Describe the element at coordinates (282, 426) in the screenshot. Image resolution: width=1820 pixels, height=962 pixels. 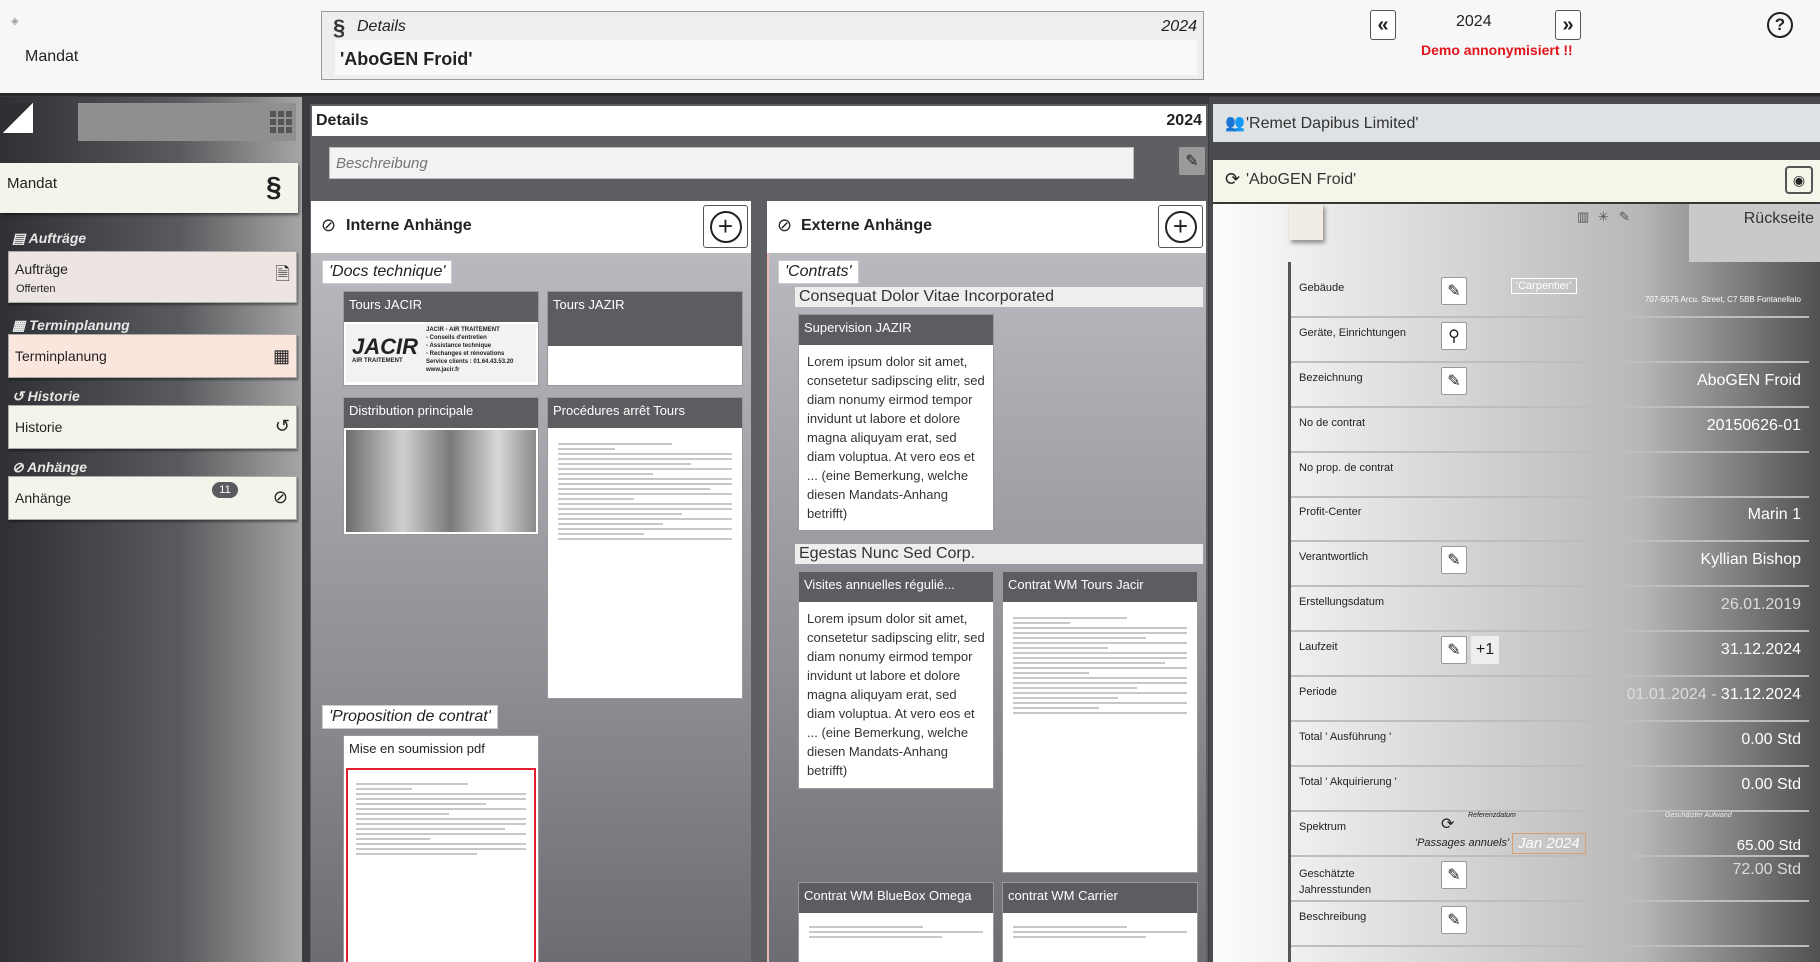
I see `history-icon: ↺` at that location.